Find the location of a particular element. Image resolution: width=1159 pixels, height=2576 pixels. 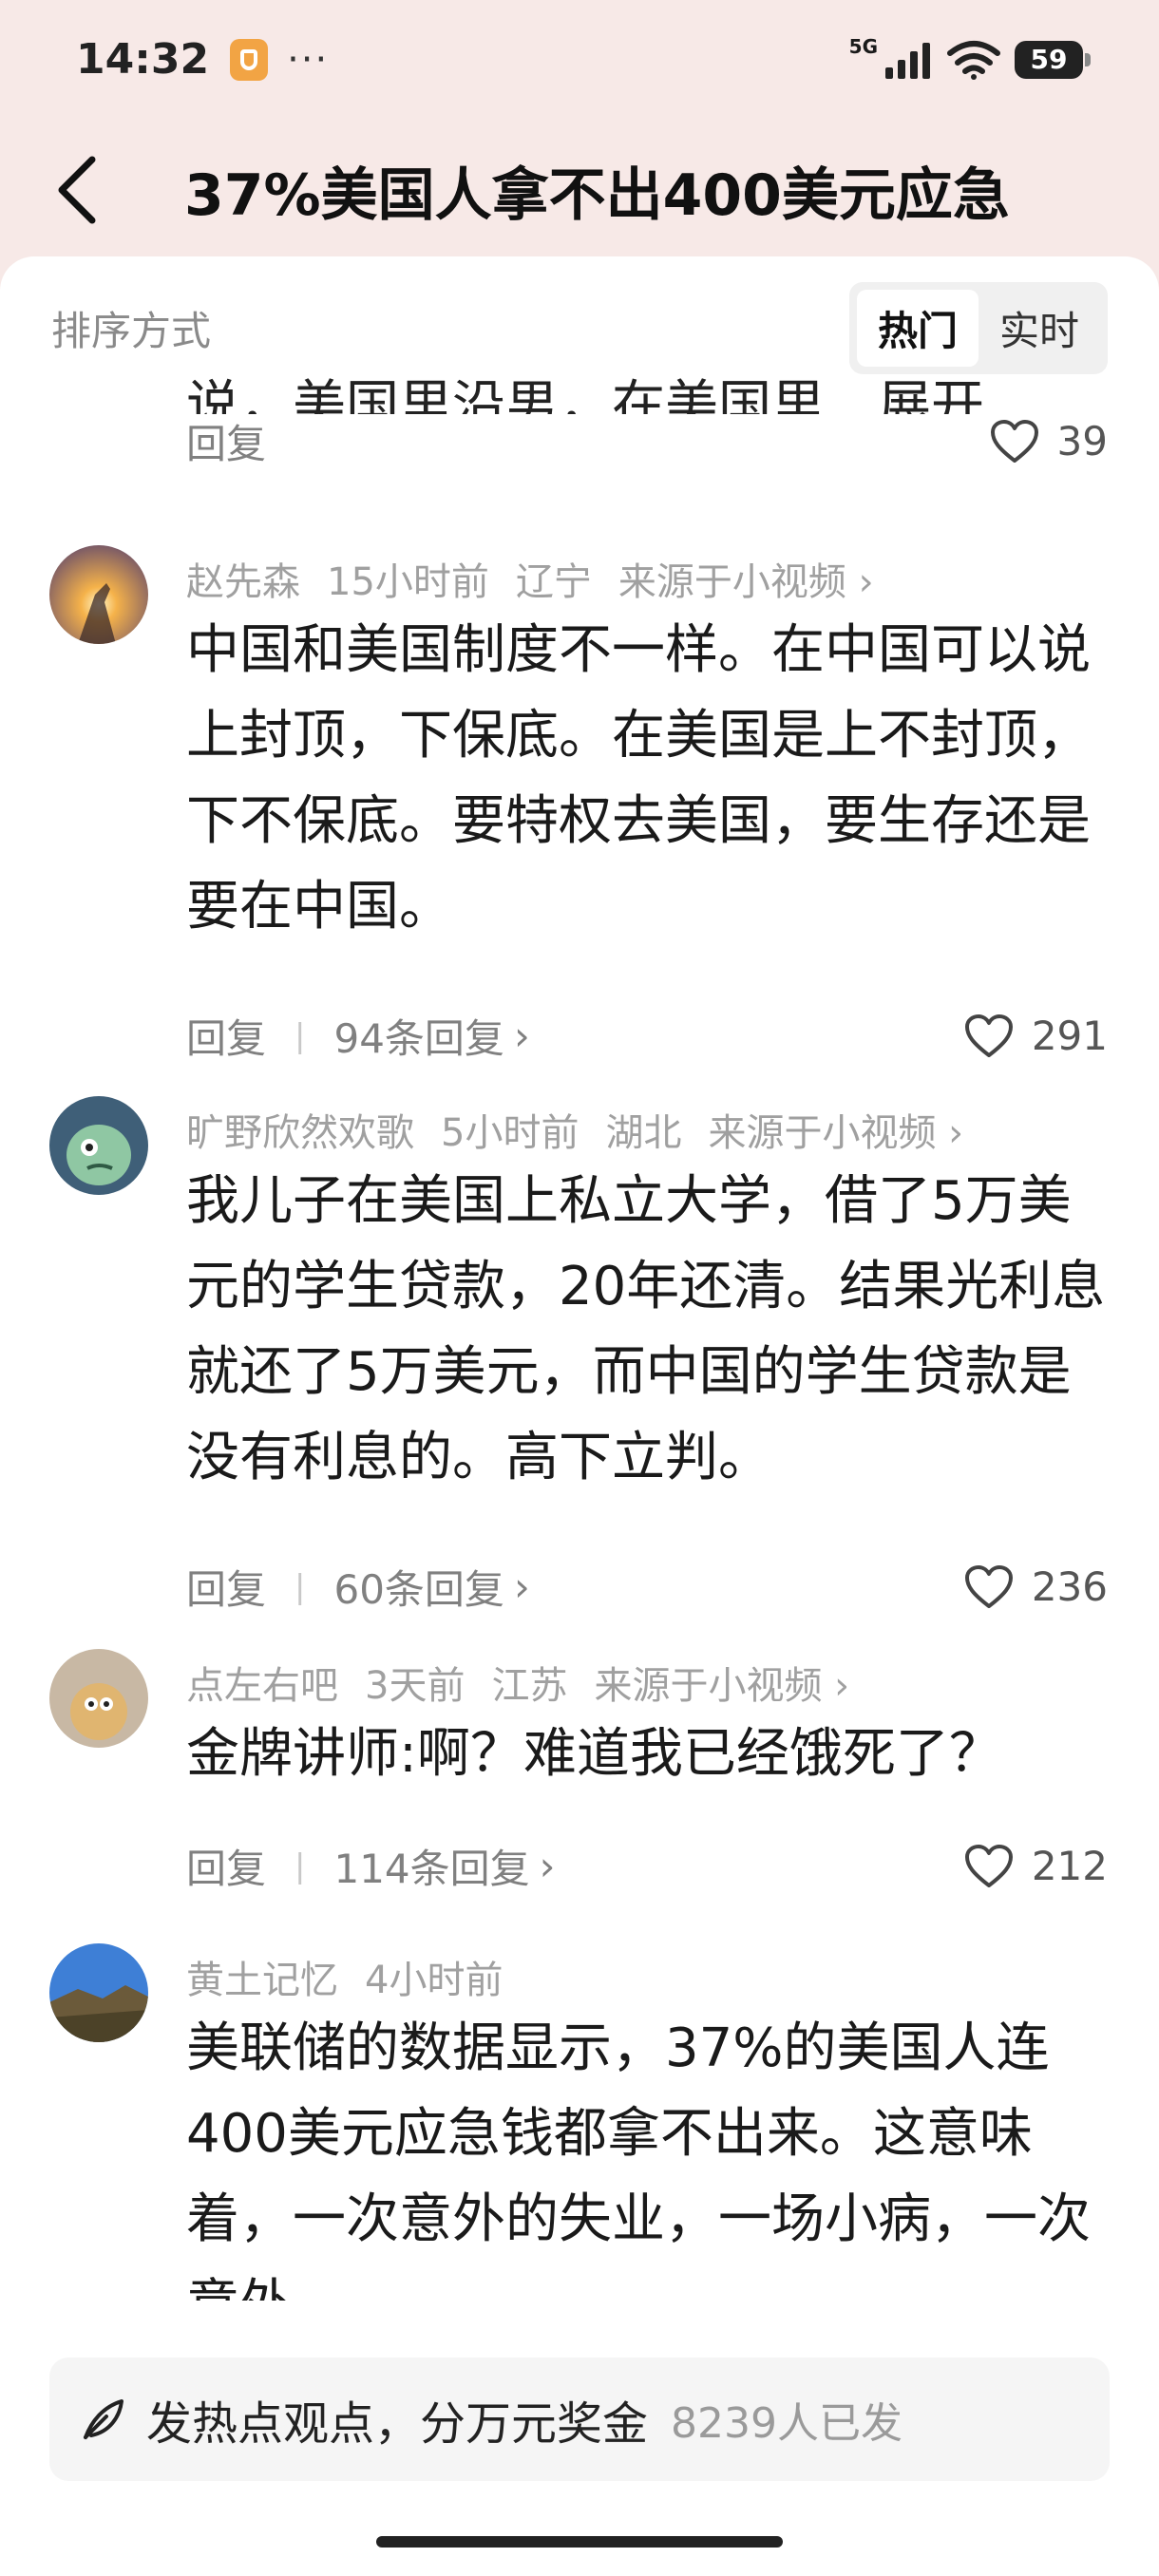

quill-icon is located at coordinates (104, 2419).